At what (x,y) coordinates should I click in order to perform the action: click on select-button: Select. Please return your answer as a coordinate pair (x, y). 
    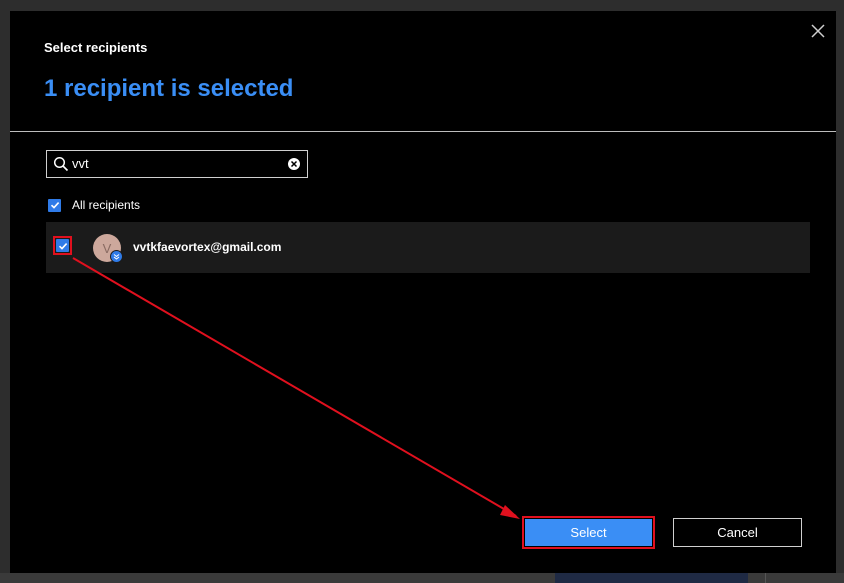
    Looking at the image, I should click on (588, 532).